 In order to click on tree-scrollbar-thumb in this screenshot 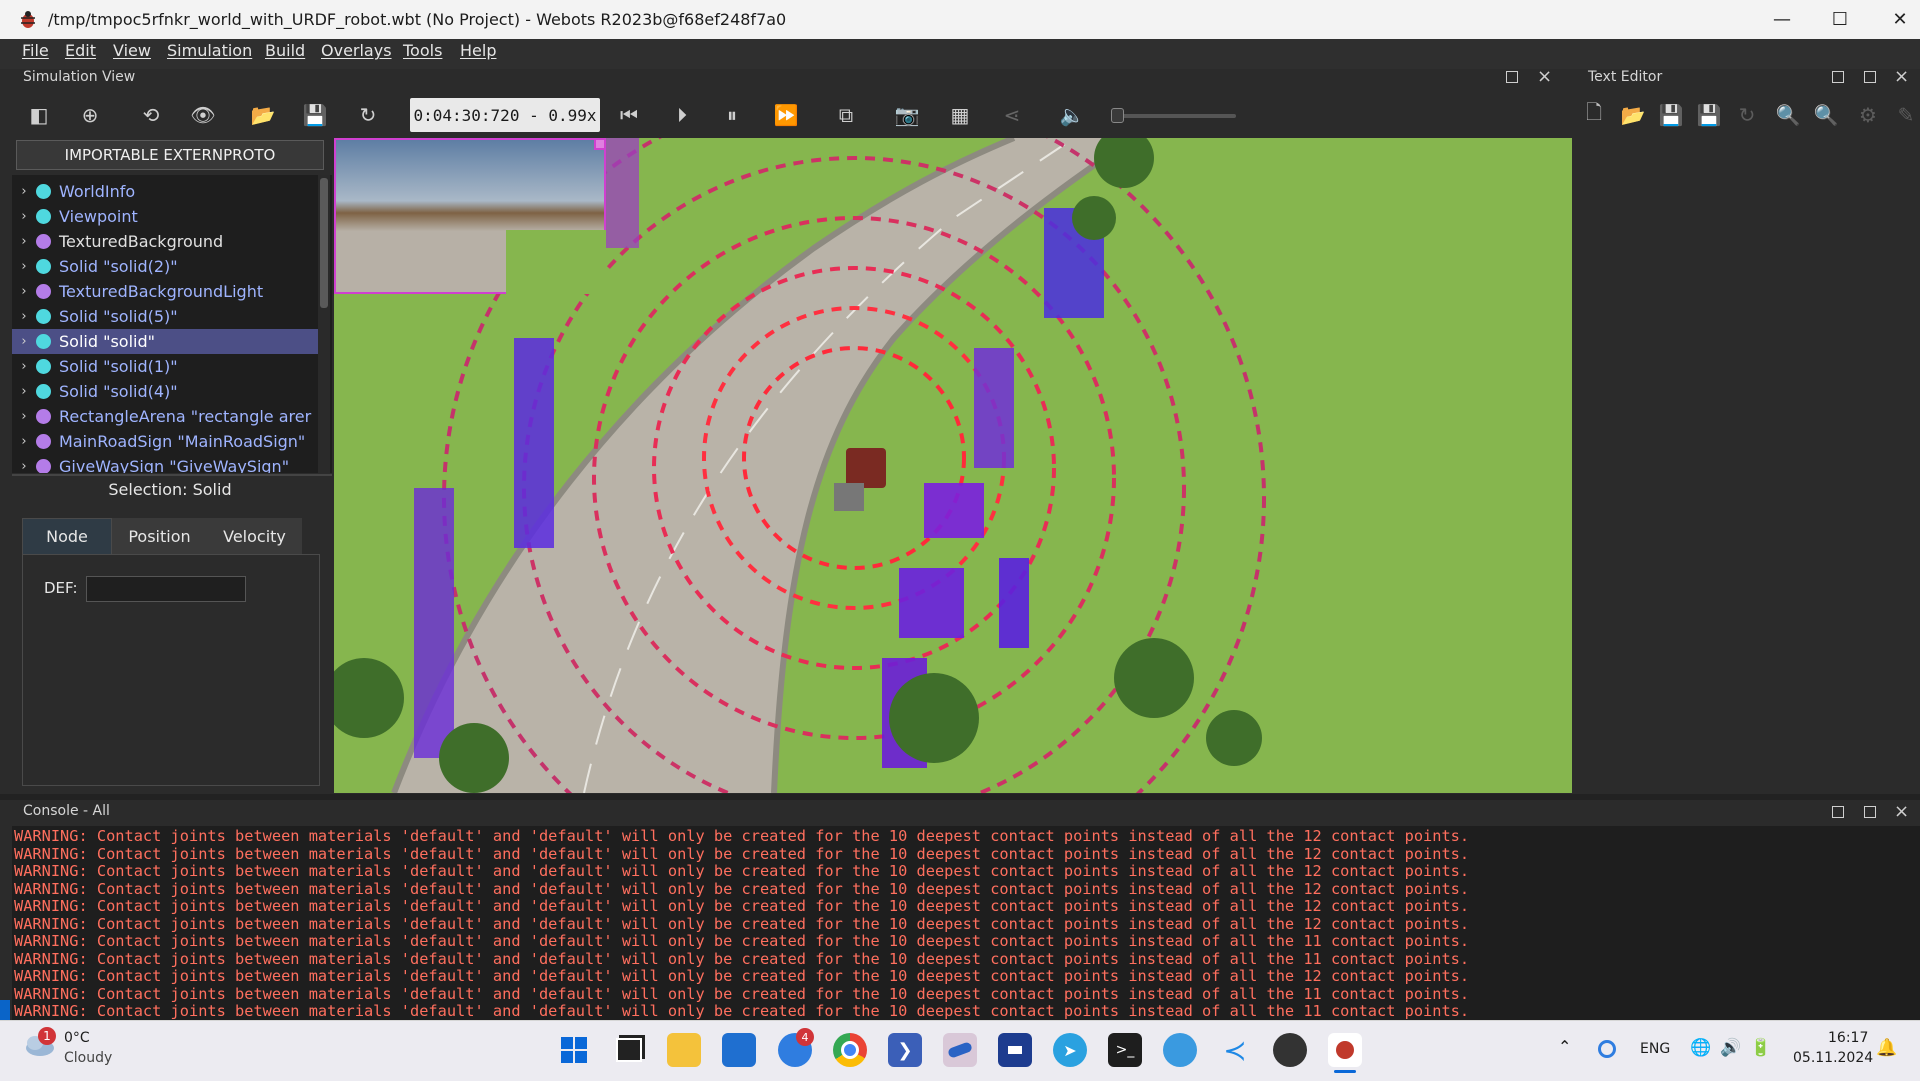, I will do `click(324, 243)`.